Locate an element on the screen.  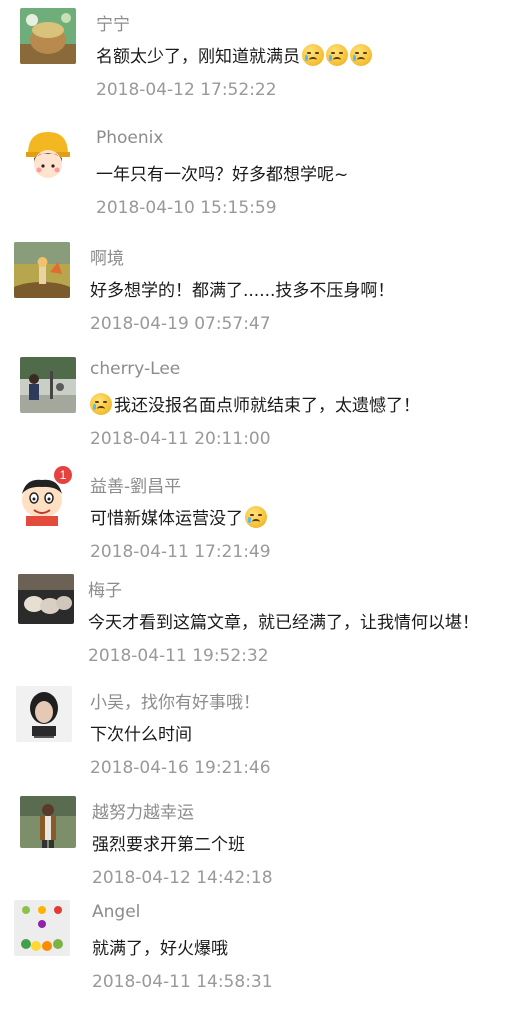
comment-text-content: 下次什么时间 is located at coordinates (141, 735).